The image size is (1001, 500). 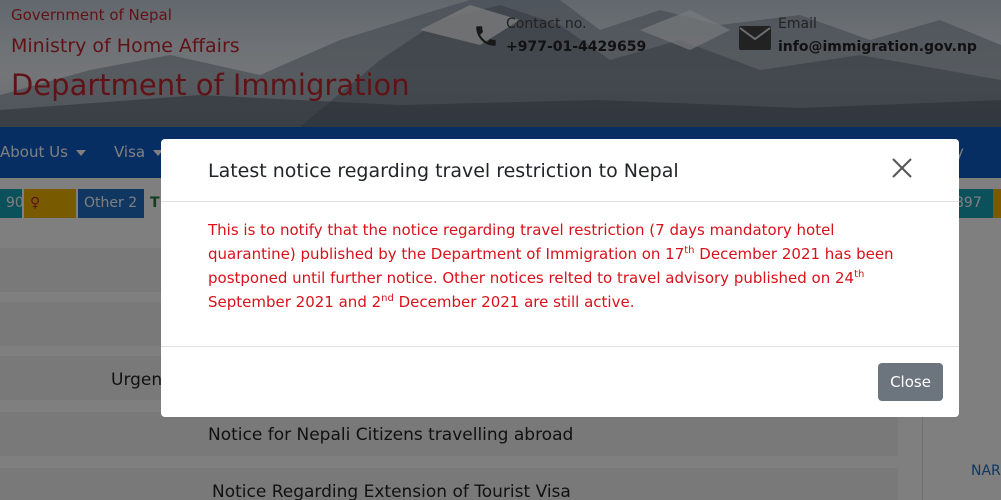 I want to click on notice-text-part: December 2021 are still active., so click(x=514, y=302).